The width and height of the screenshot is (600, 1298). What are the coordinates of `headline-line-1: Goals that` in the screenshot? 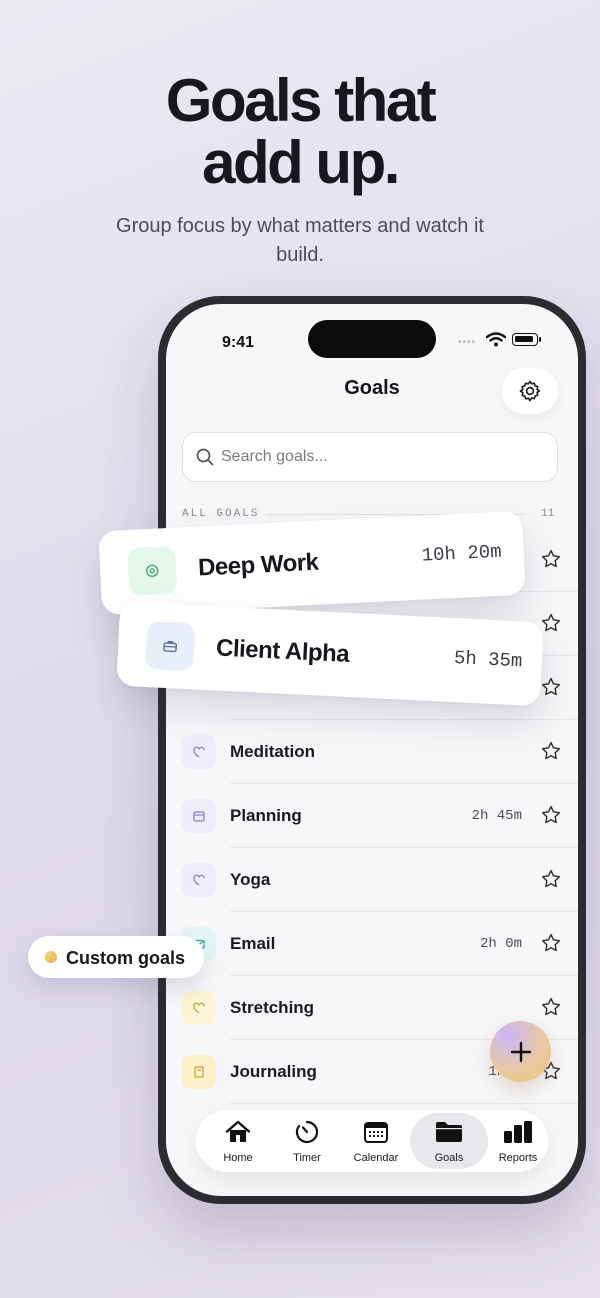 It's located at (301, 100).